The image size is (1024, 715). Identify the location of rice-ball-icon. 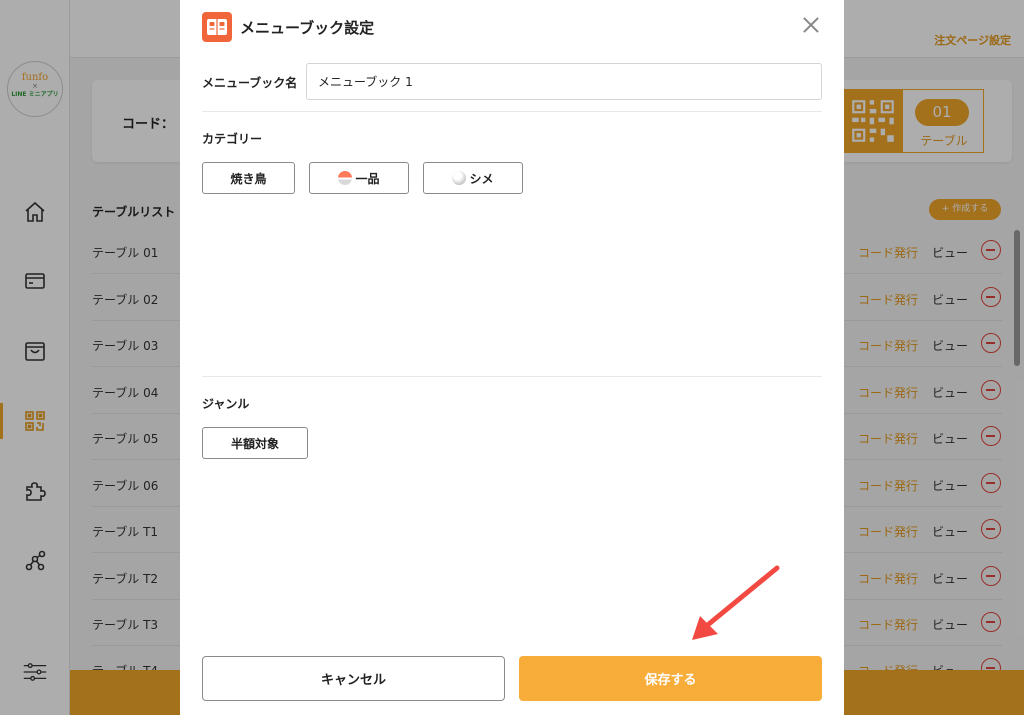
(459, 178).